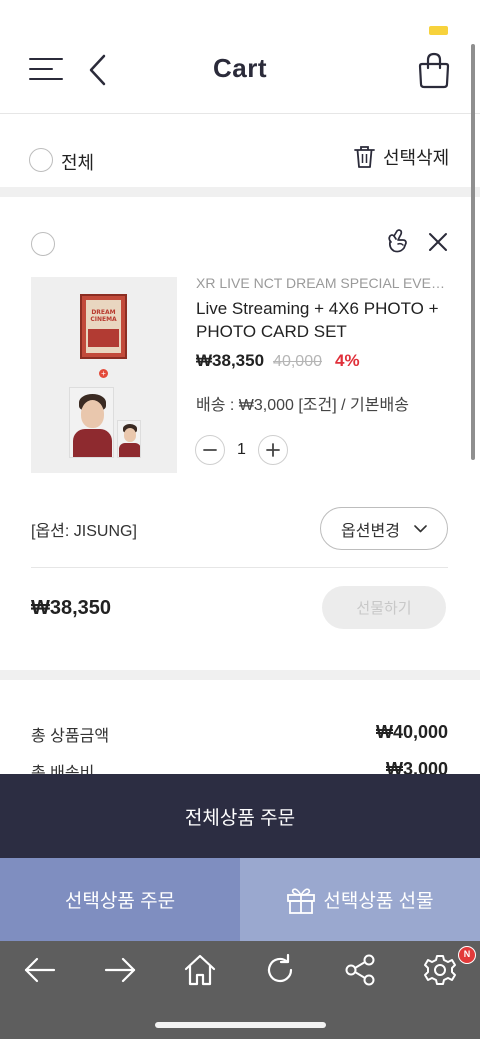  Describe the element at coordinates (120, 970) in the screenshot. I see `forward-arrow-icon` at that location.